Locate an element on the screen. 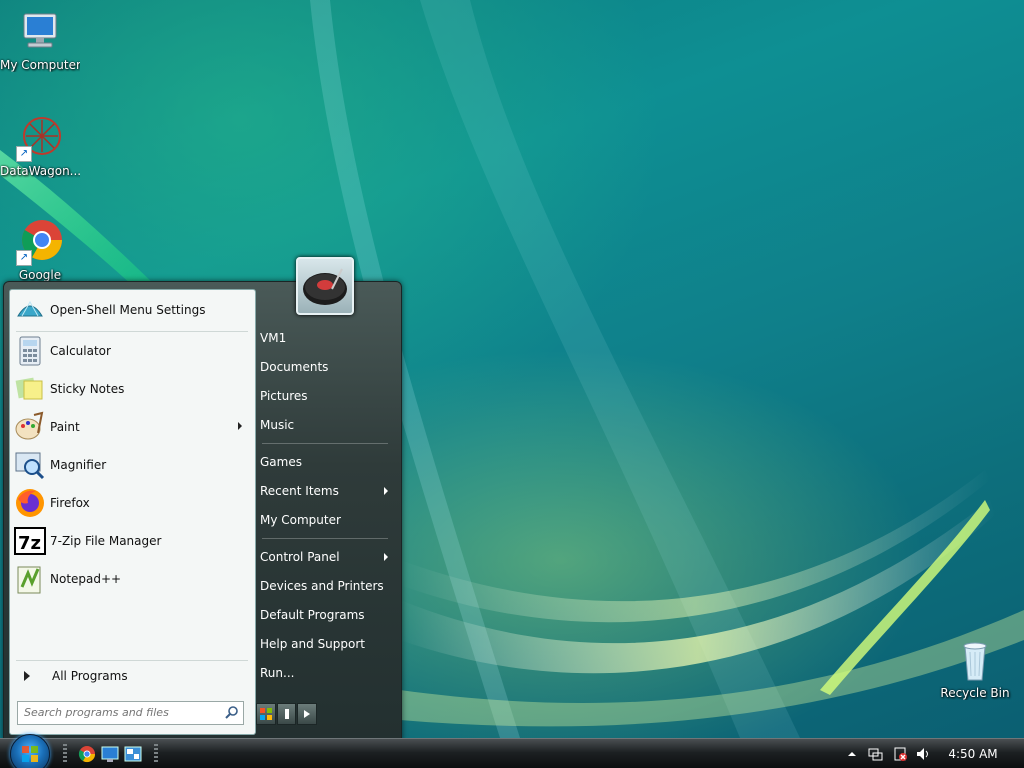 This screenshot has width=1024, height=768. program-label: Notepad++ is located at coordinates (86, 579).